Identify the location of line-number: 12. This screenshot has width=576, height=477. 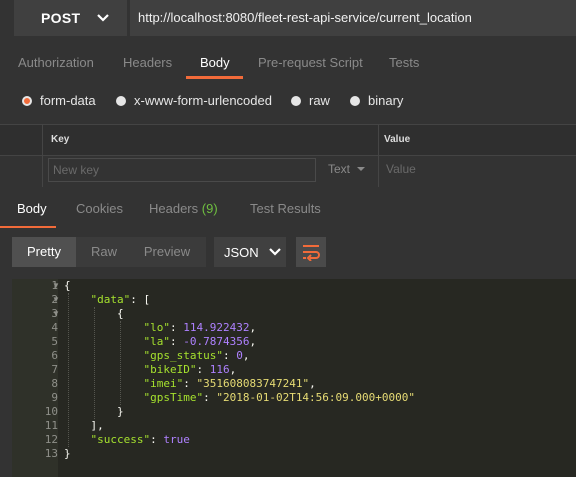
(51, 439).